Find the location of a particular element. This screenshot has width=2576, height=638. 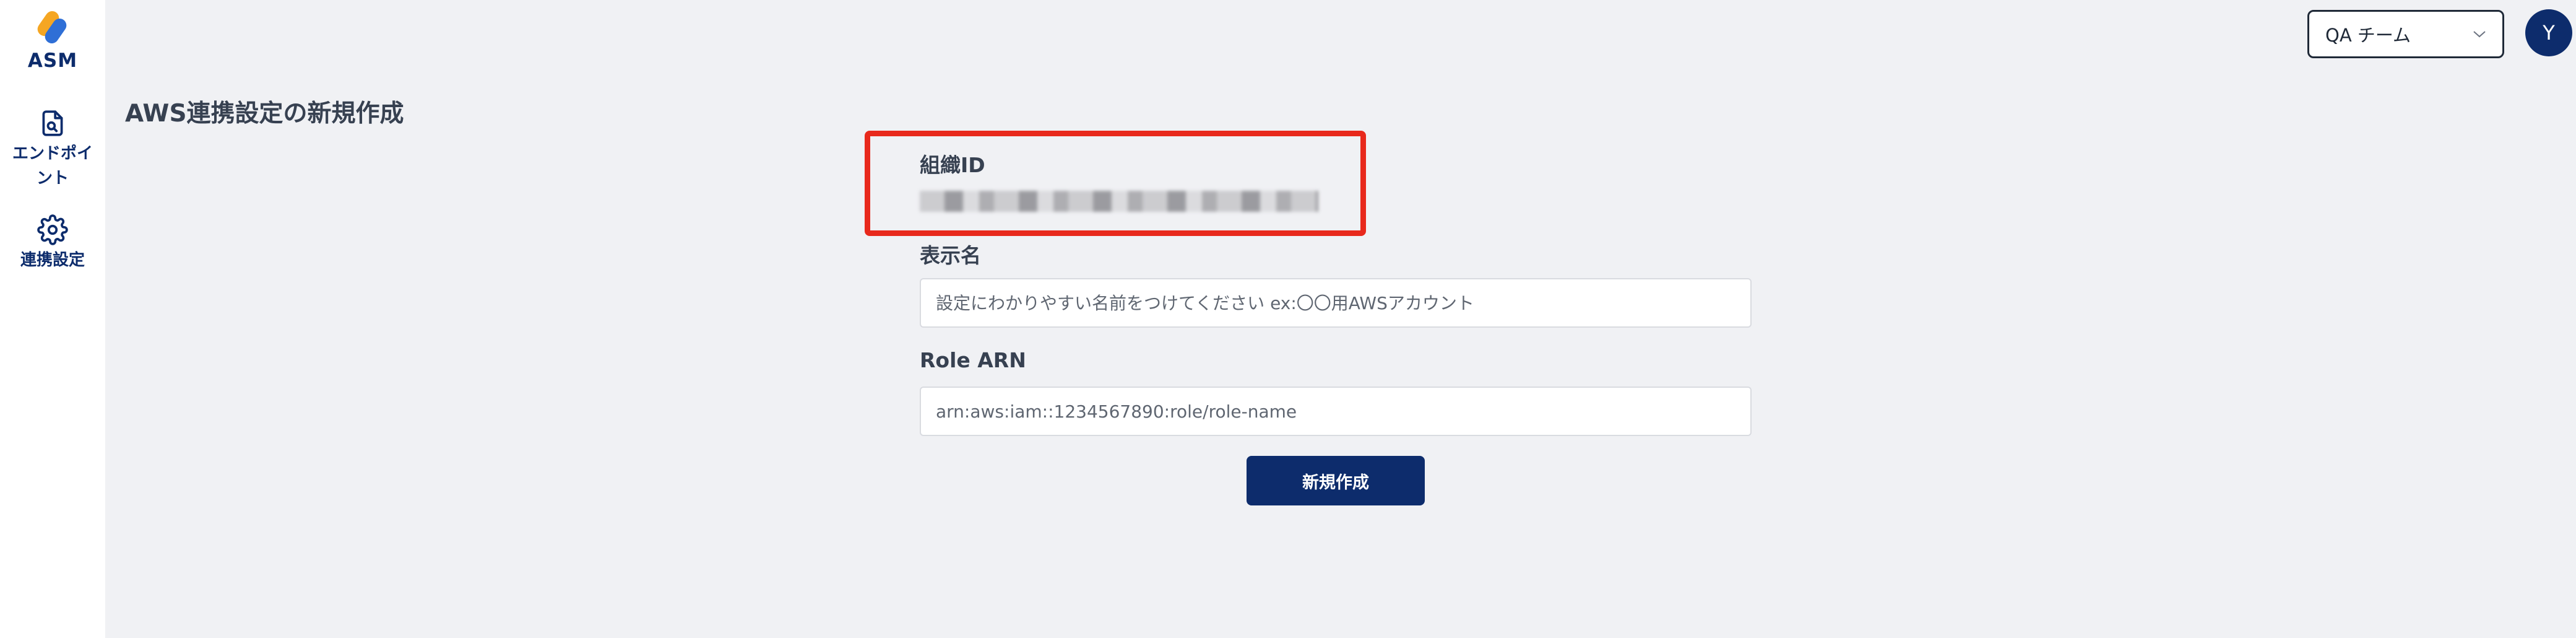

user-avatar: Y is located at coordinates (2548, 32).